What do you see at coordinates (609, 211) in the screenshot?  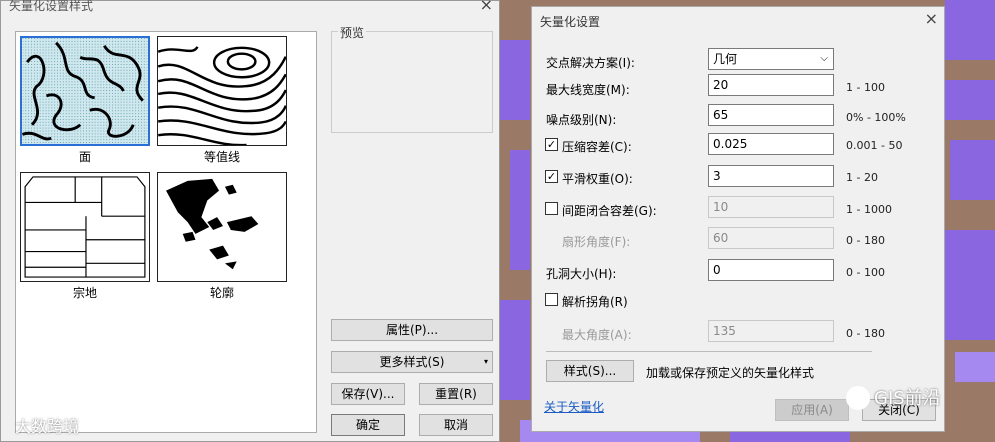 I see `gap-label: 间距闭合容差(G):` at bounding box center [609, 211].